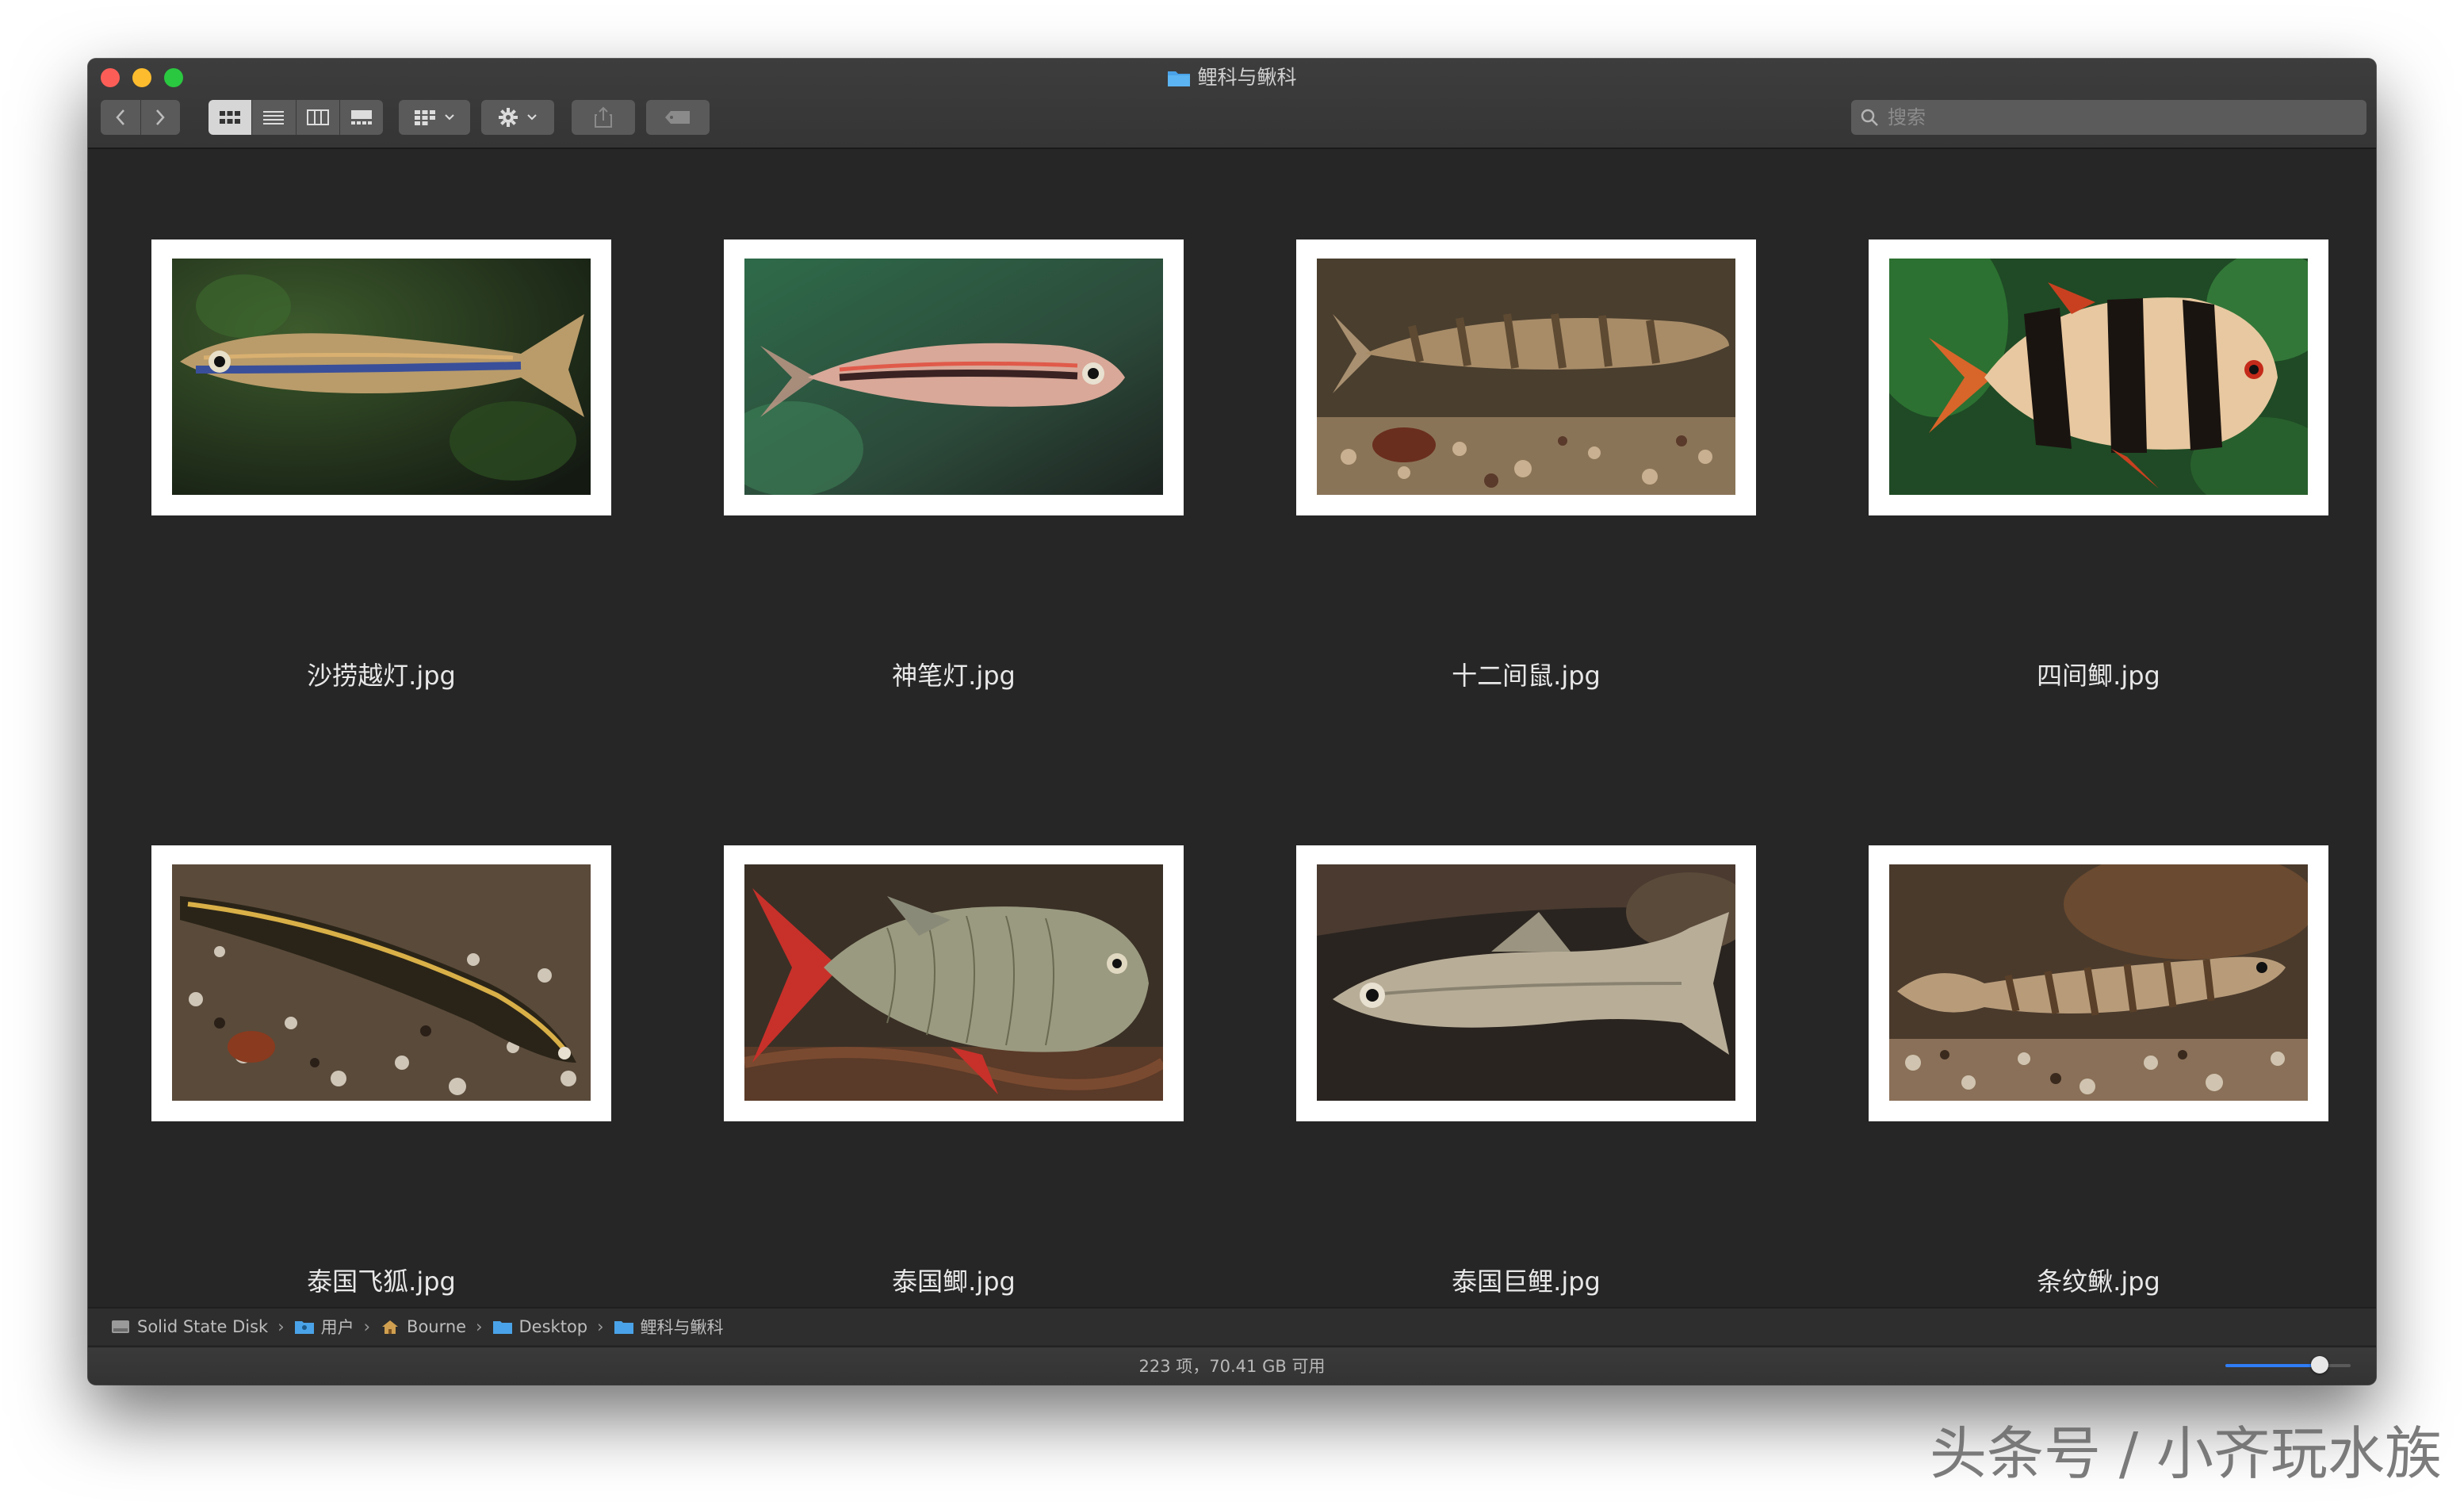 This screenshot has width=2464, height=1502. I want to click on home-icon, so click(391, 1327).